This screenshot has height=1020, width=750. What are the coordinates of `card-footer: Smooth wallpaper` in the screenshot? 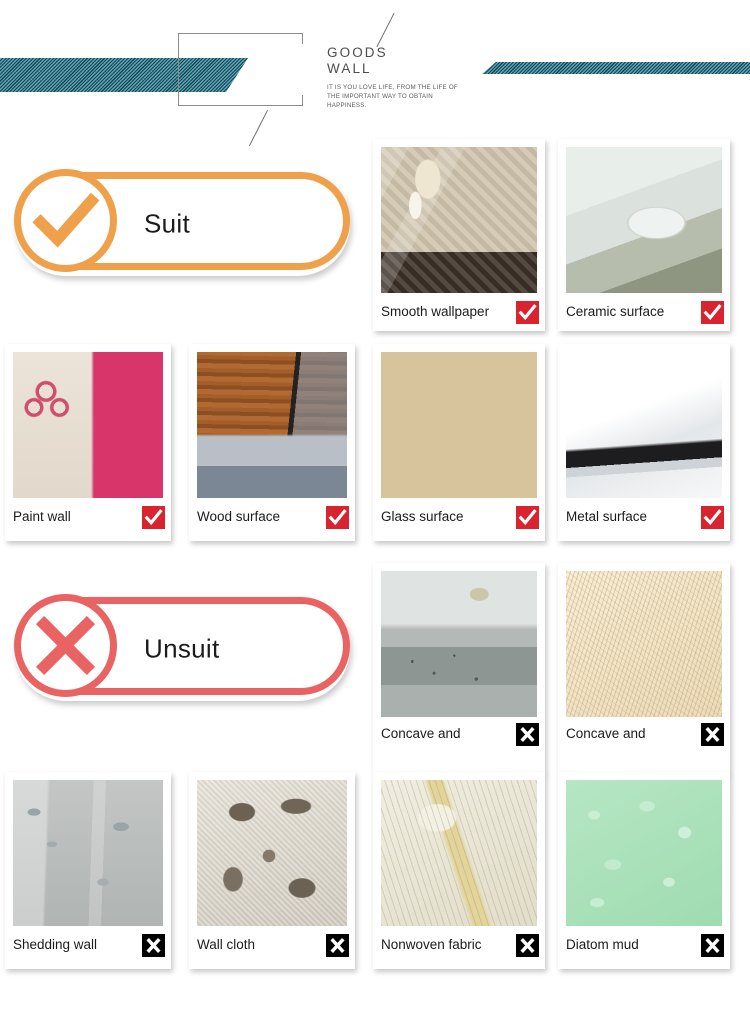 It's located at (460, 312).